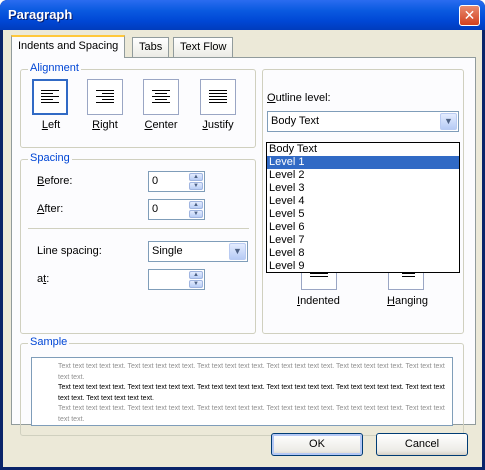 This screenshot has height=470, width=485. What do you see at coordinates (54, 68) in the screenshot?
I see `alignment-group-label: Alignment` at bounding box center [54, 68].